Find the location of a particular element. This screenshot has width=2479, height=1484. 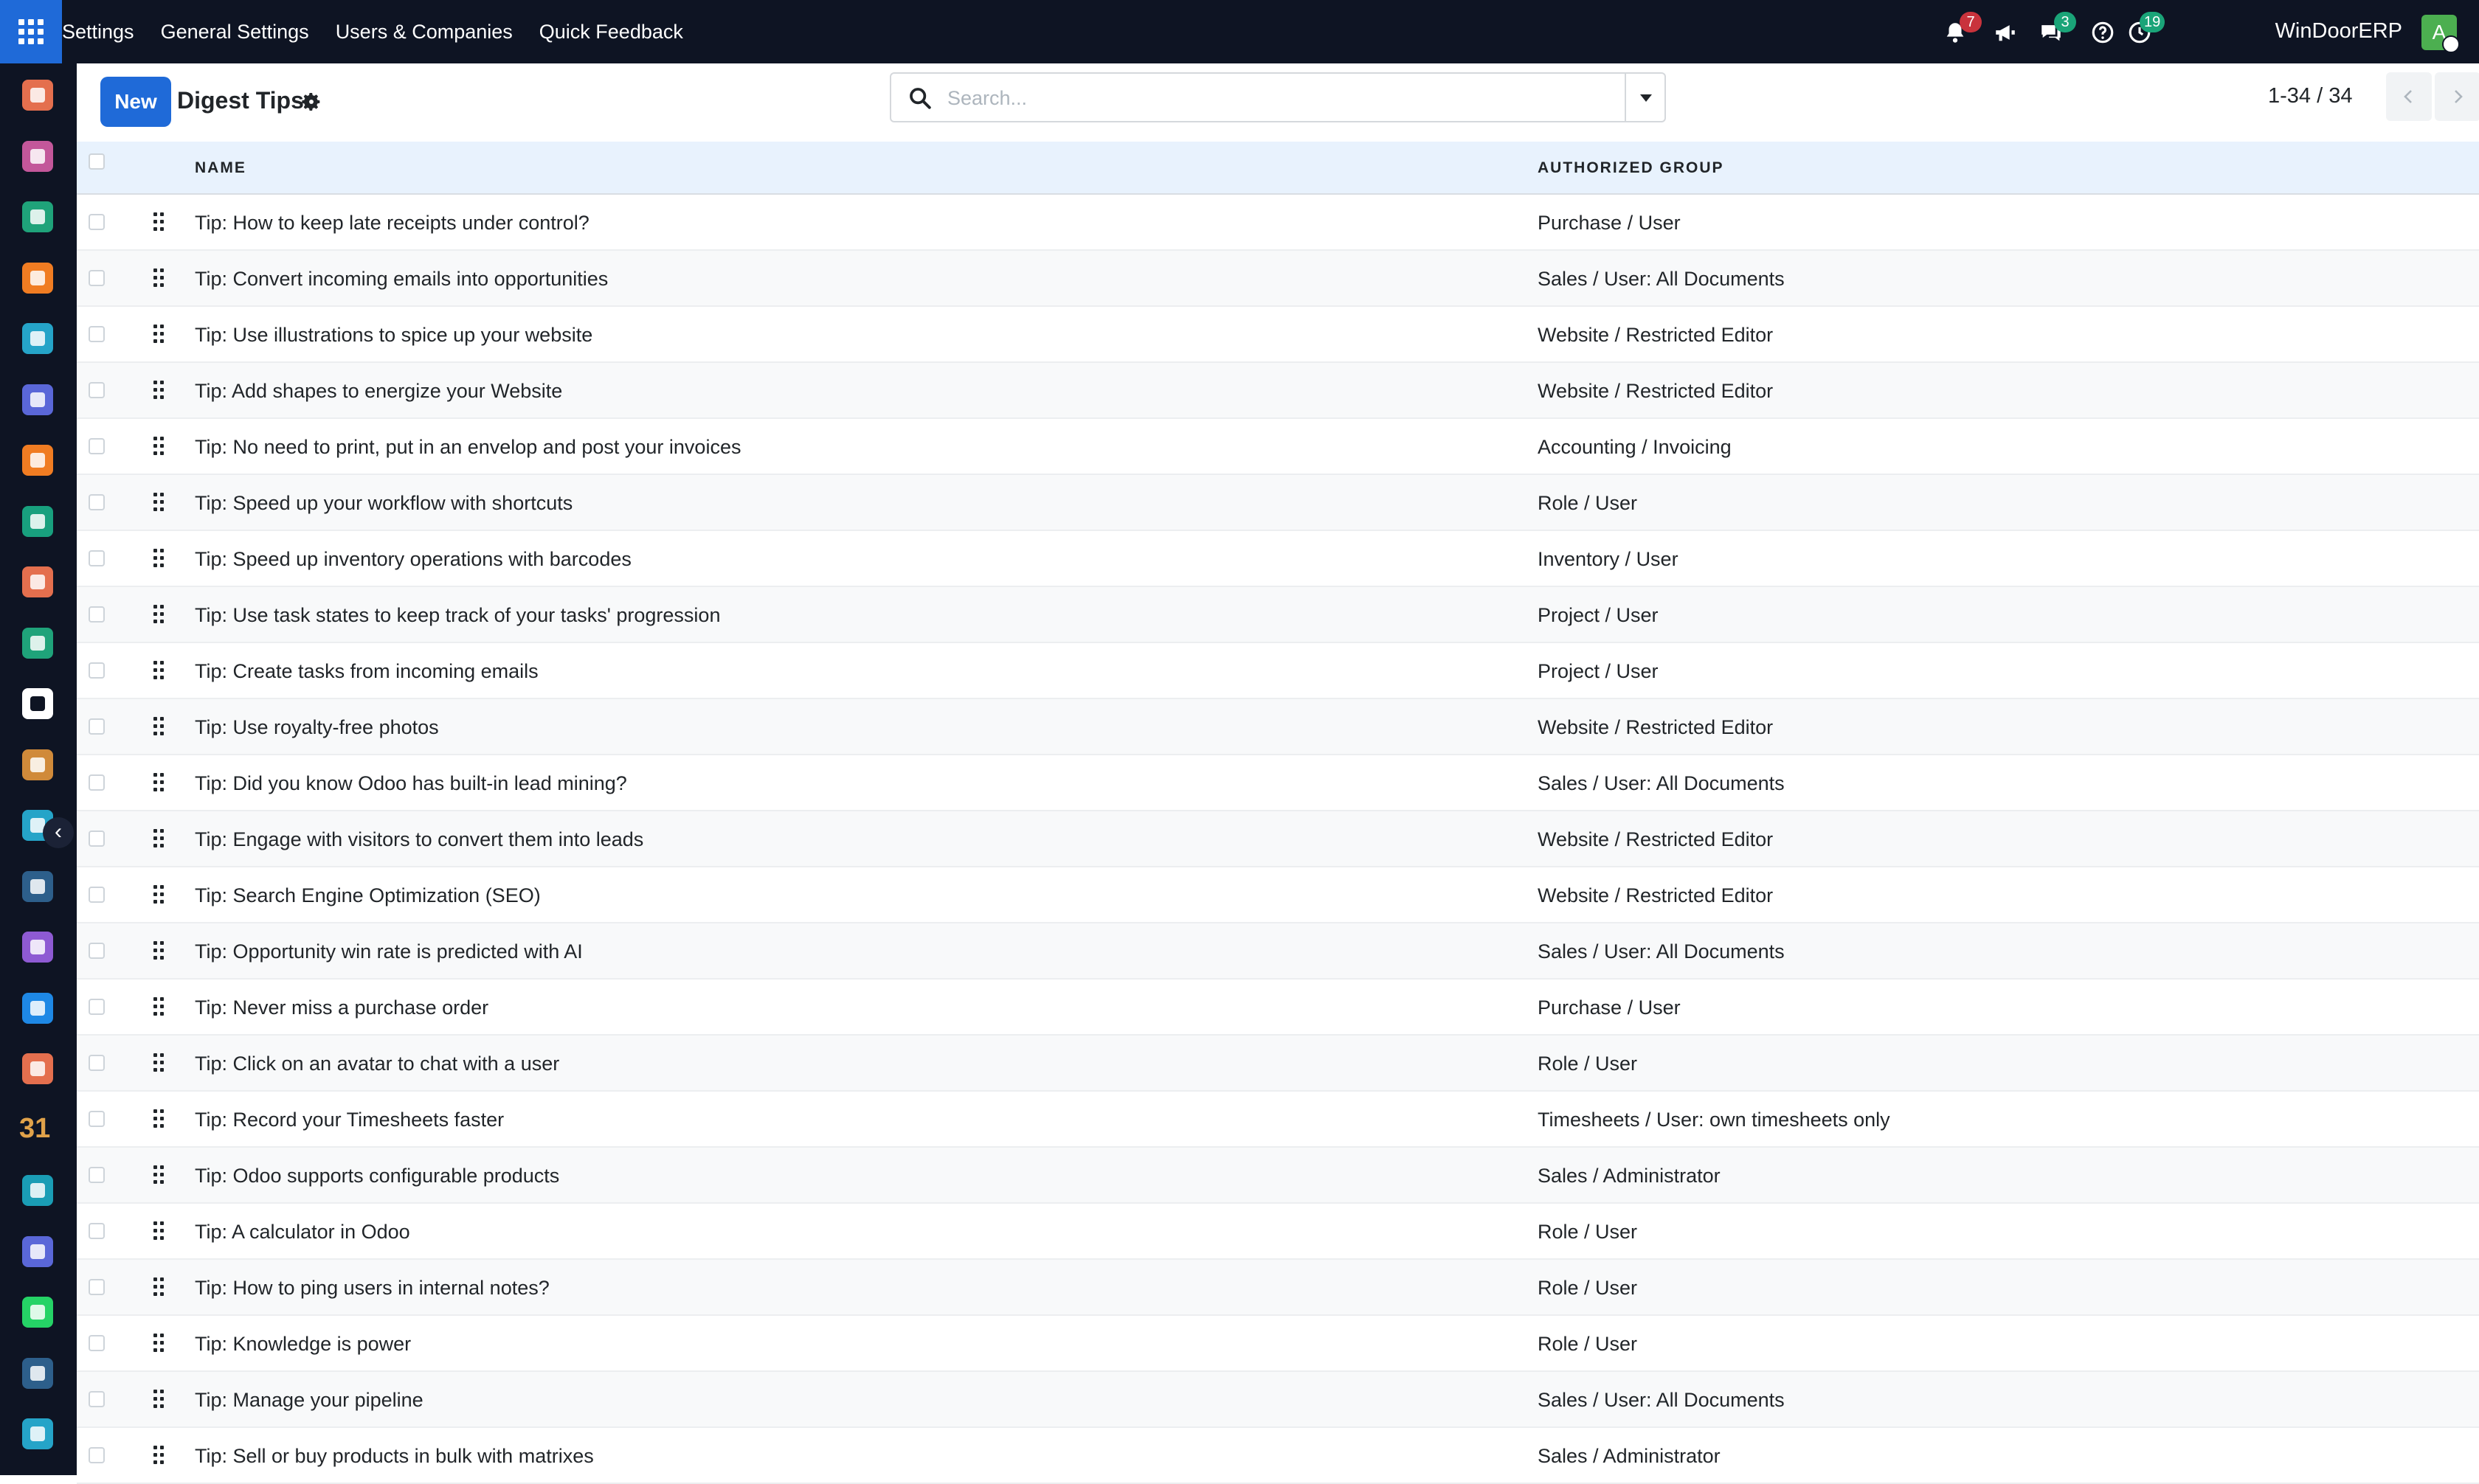

contacts-app-icon is located at coordinates (37, 216).